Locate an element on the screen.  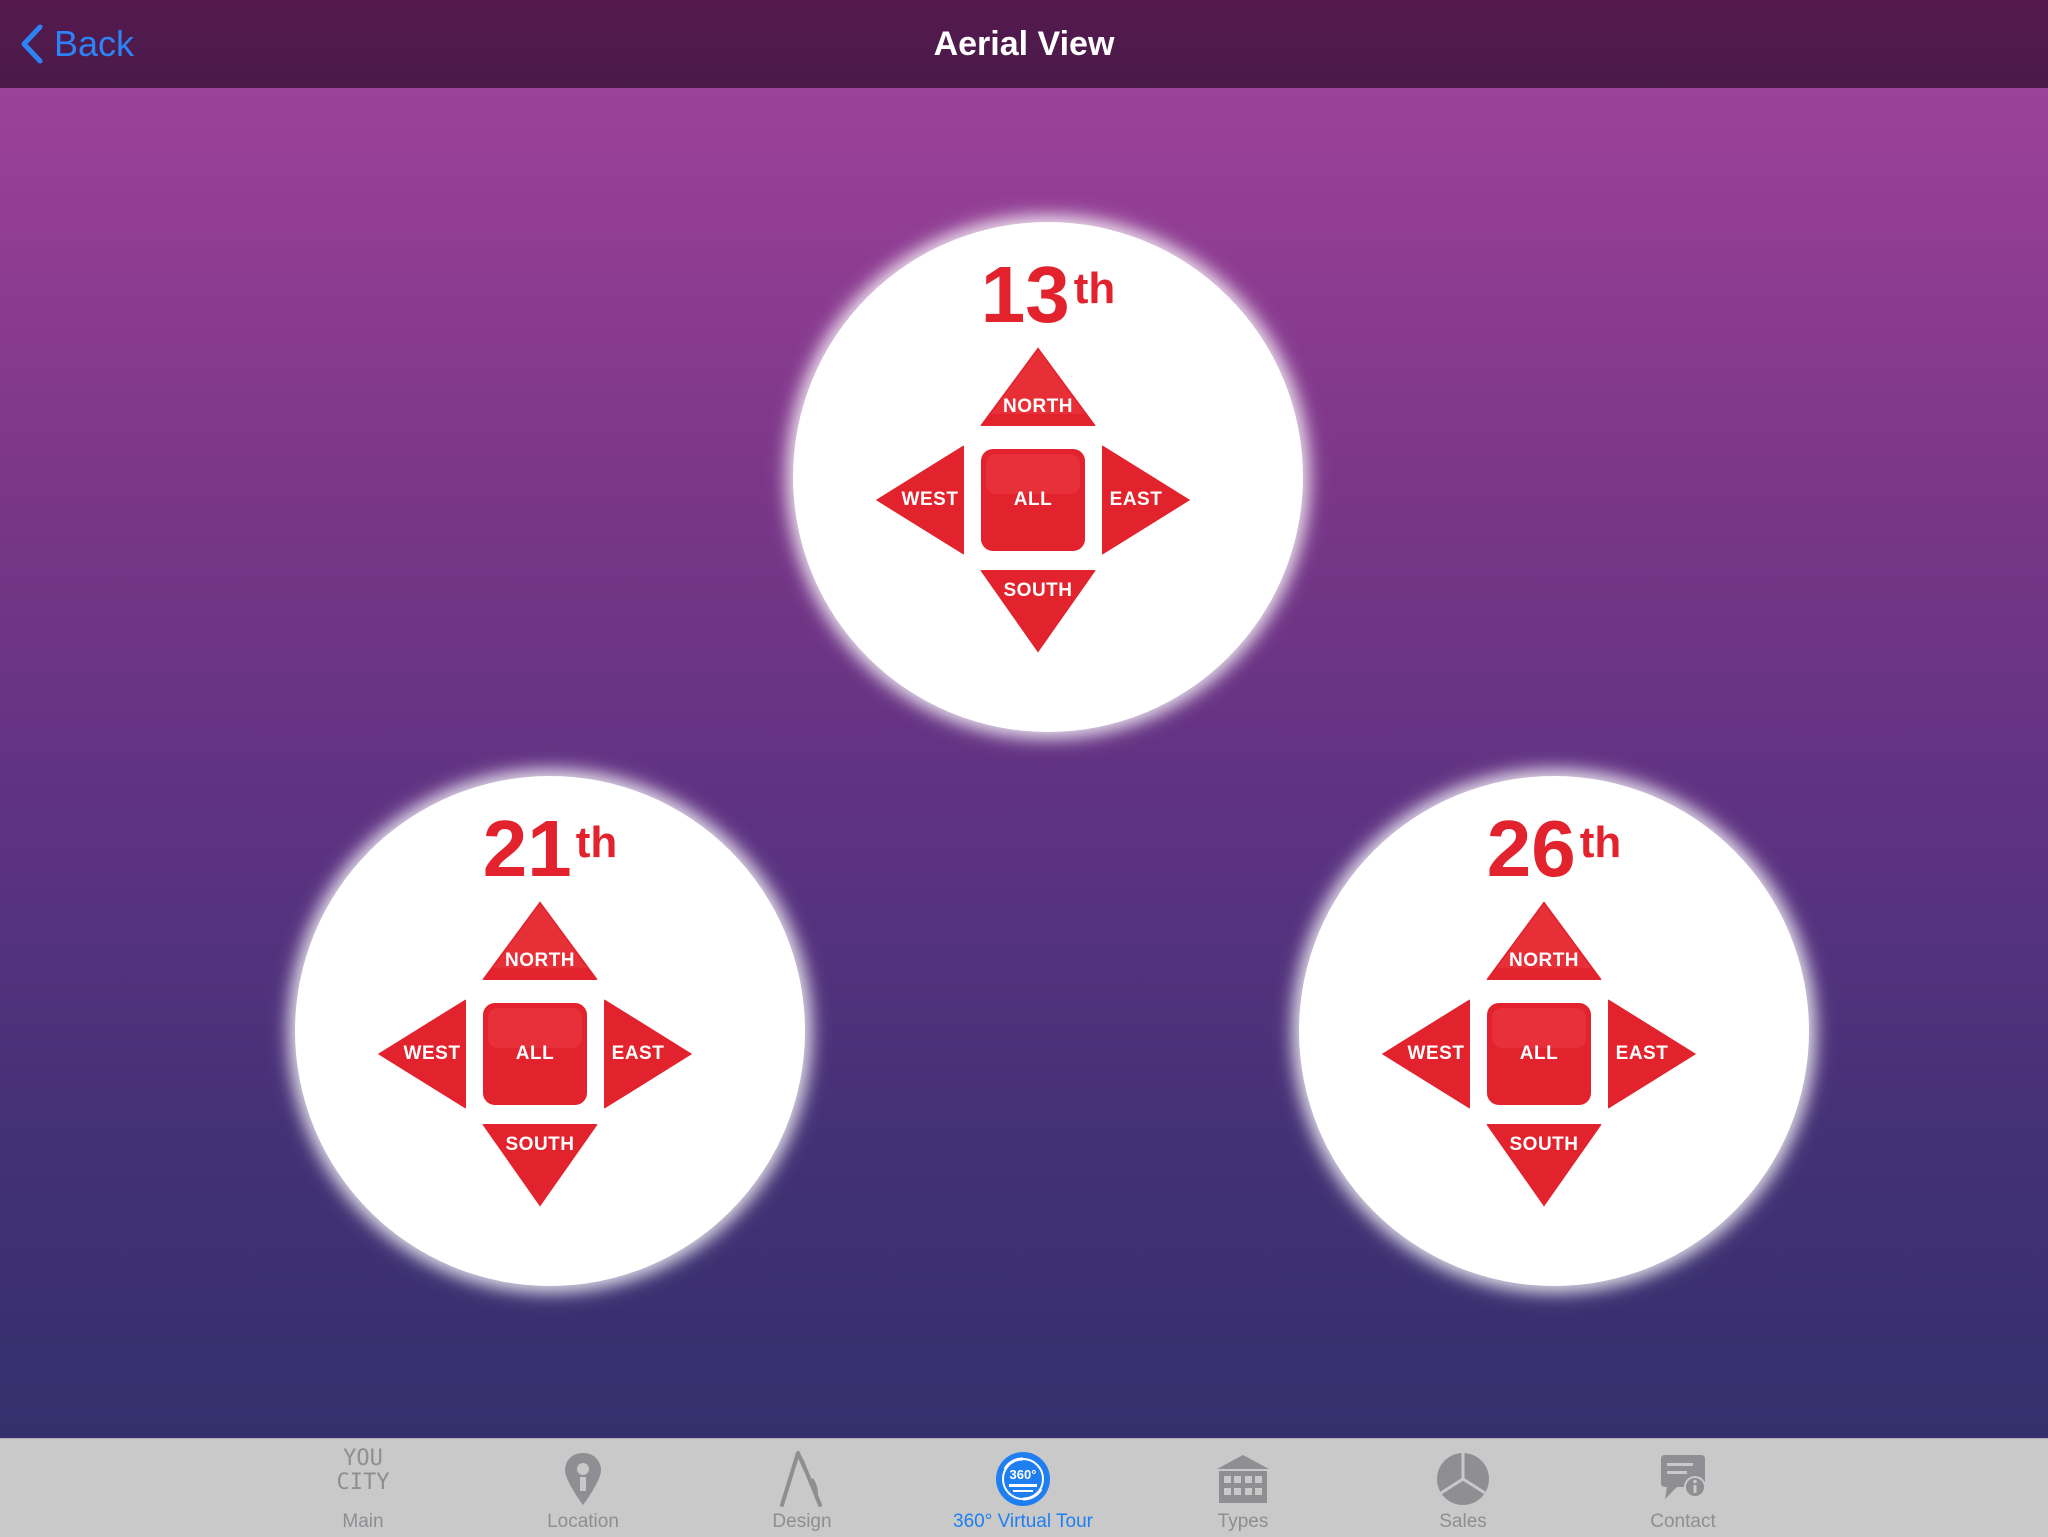
tab-label-main: Main is located at coordinates (363, 1521).